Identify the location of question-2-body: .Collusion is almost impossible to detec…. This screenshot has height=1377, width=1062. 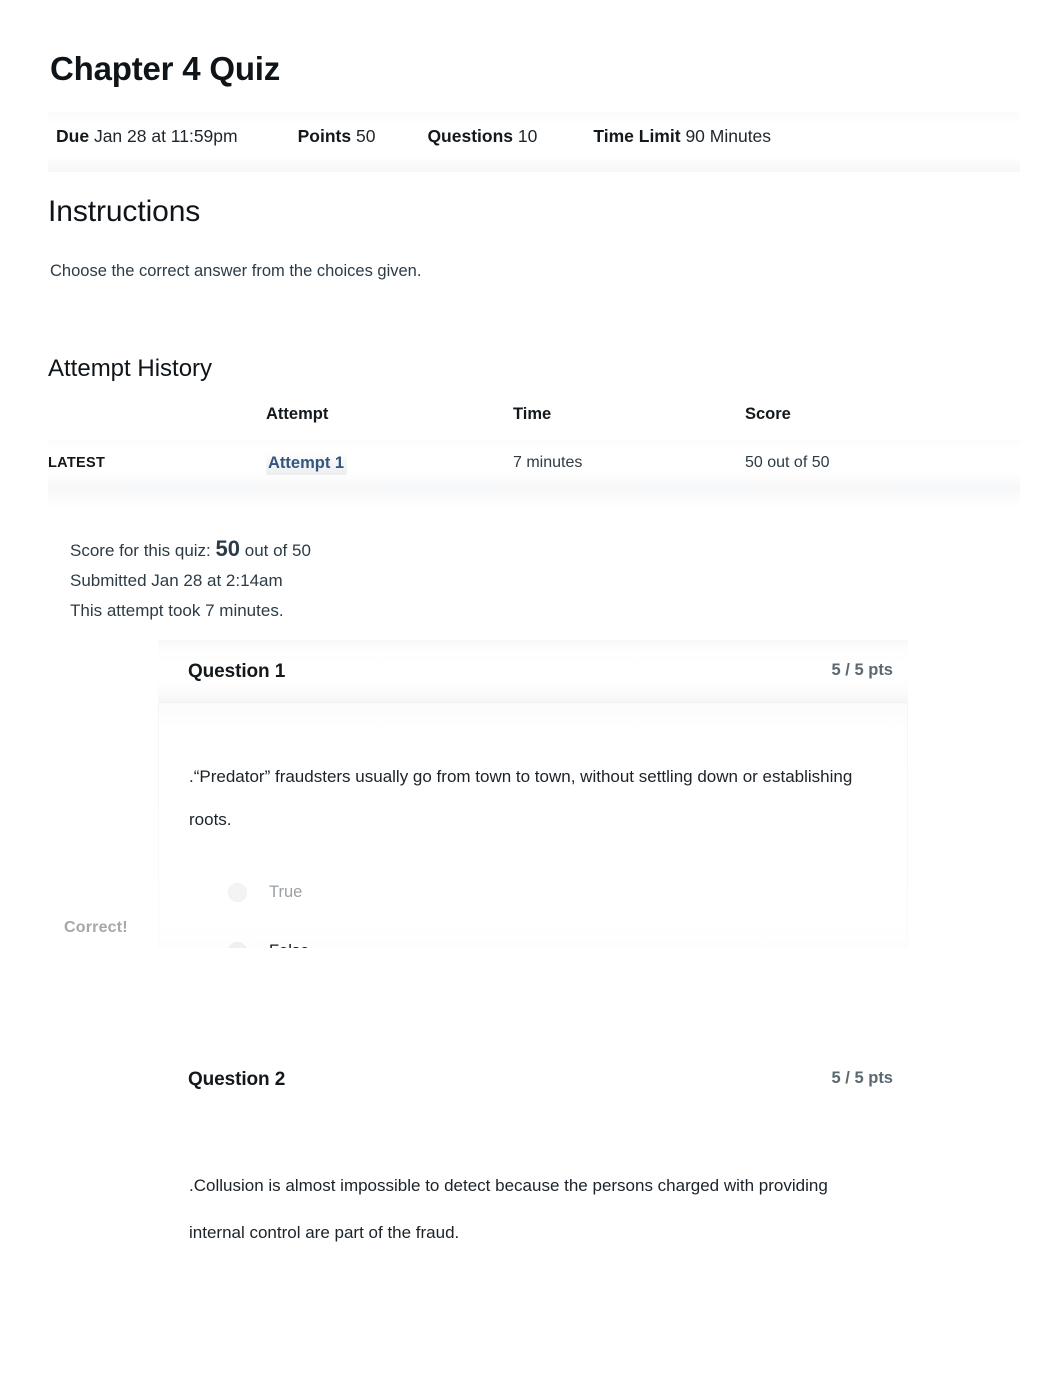
(533, 1183).